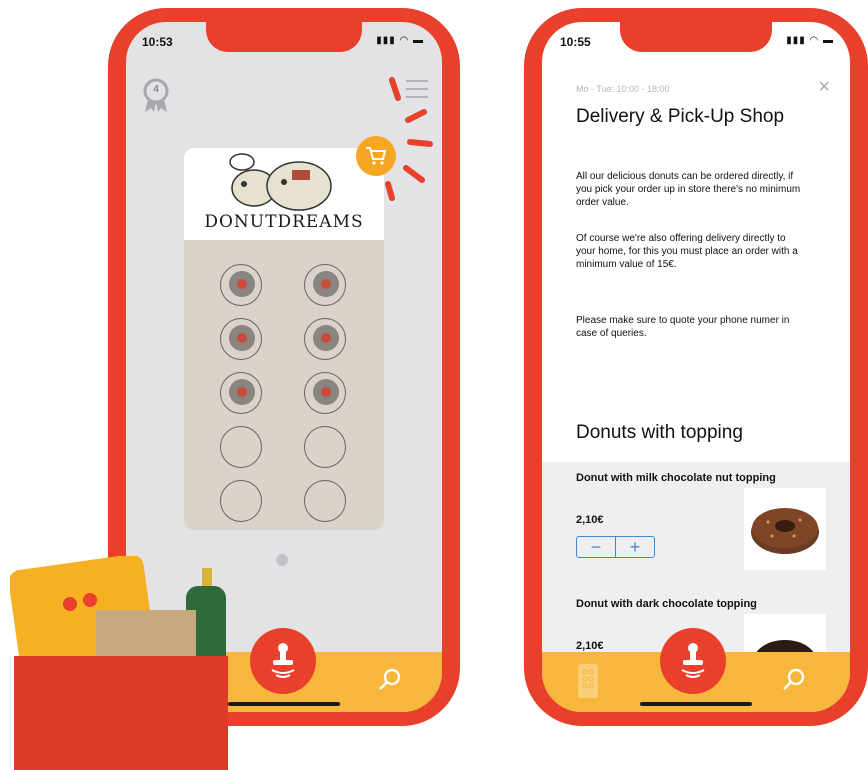 This screenshot has width=868, height=770. What do you see at coordinates (284, 194) in the screenshot?
I see `shop-logo: DONUTDREAMS` at bounding box center [284, 194].